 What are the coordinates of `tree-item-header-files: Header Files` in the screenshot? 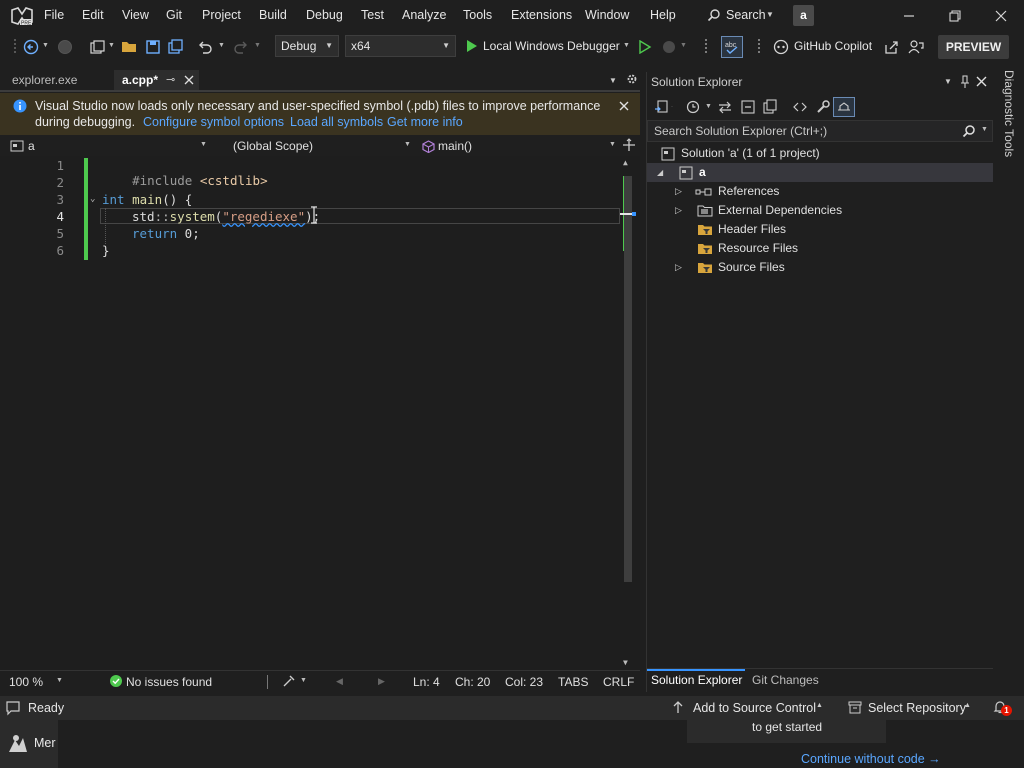 It's located at (820, 229).